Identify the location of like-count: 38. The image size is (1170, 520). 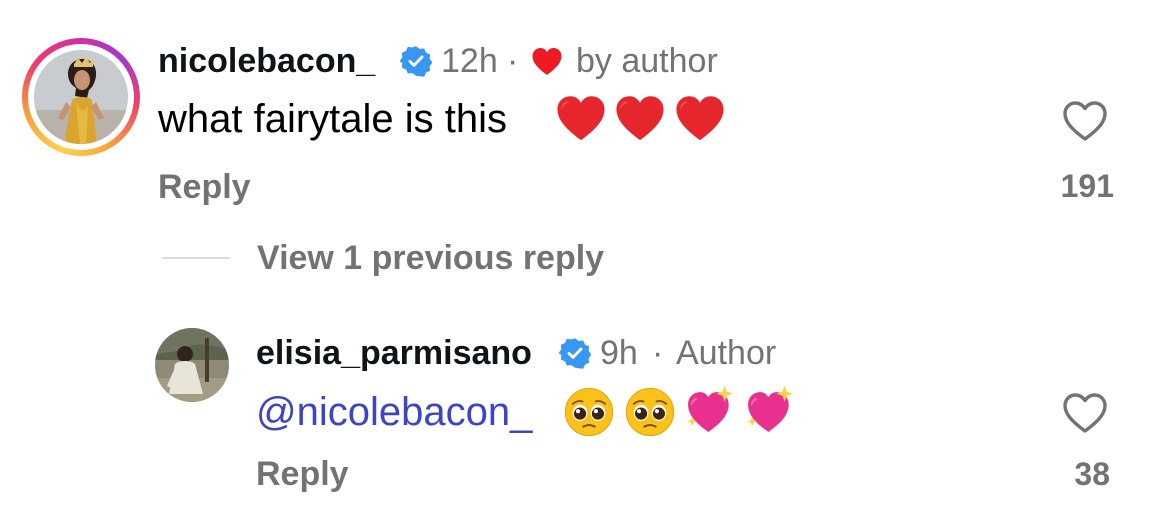
(1075, 474).